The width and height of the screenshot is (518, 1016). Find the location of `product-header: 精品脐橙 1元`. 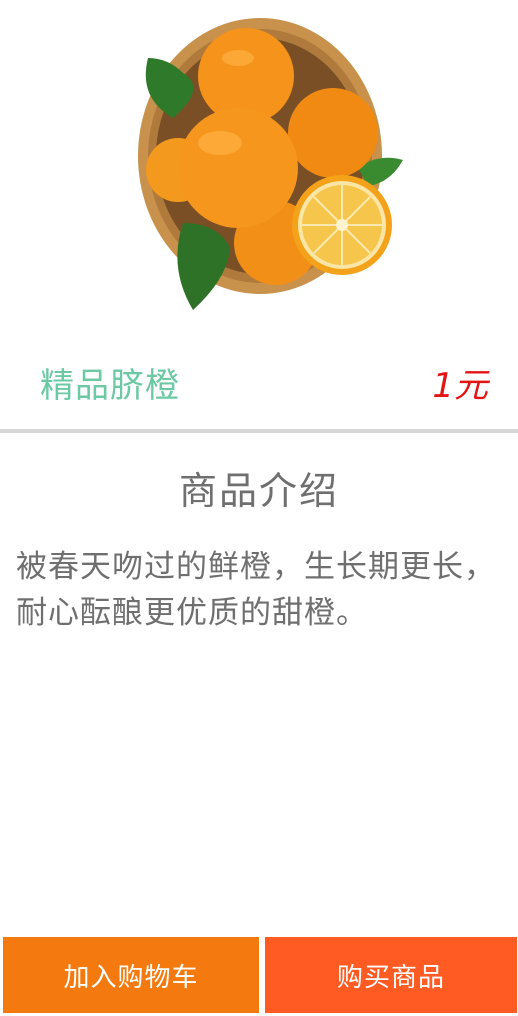

product-header: 精品脐橙 1元 is located at coordinates (259, 382).